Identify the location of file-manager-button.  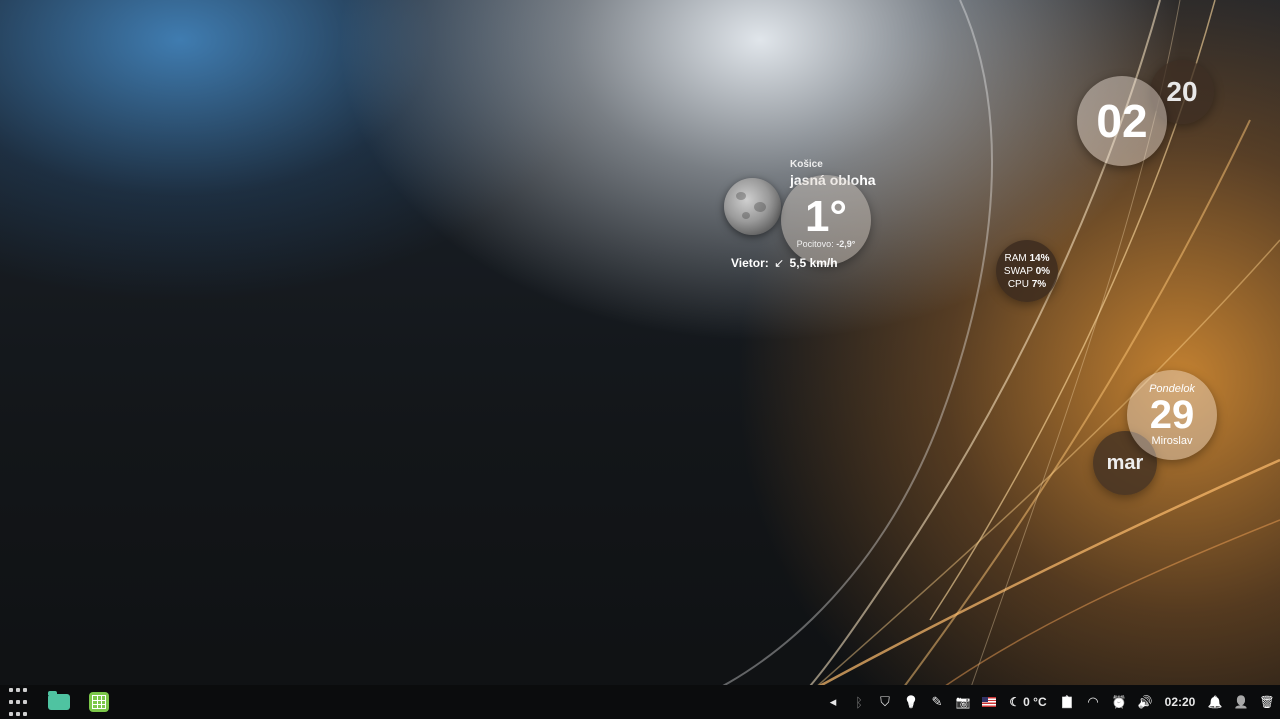
(68, 702).